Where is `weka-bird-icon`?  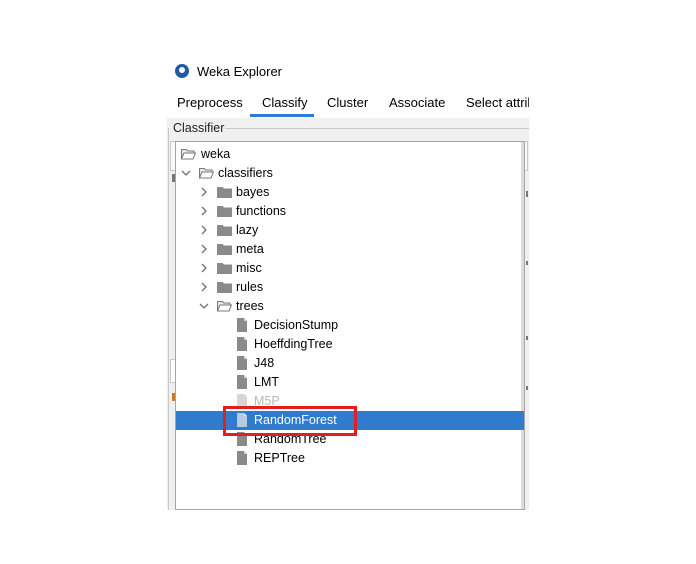
weka-bird-icon is located at coordinates (182, 71).